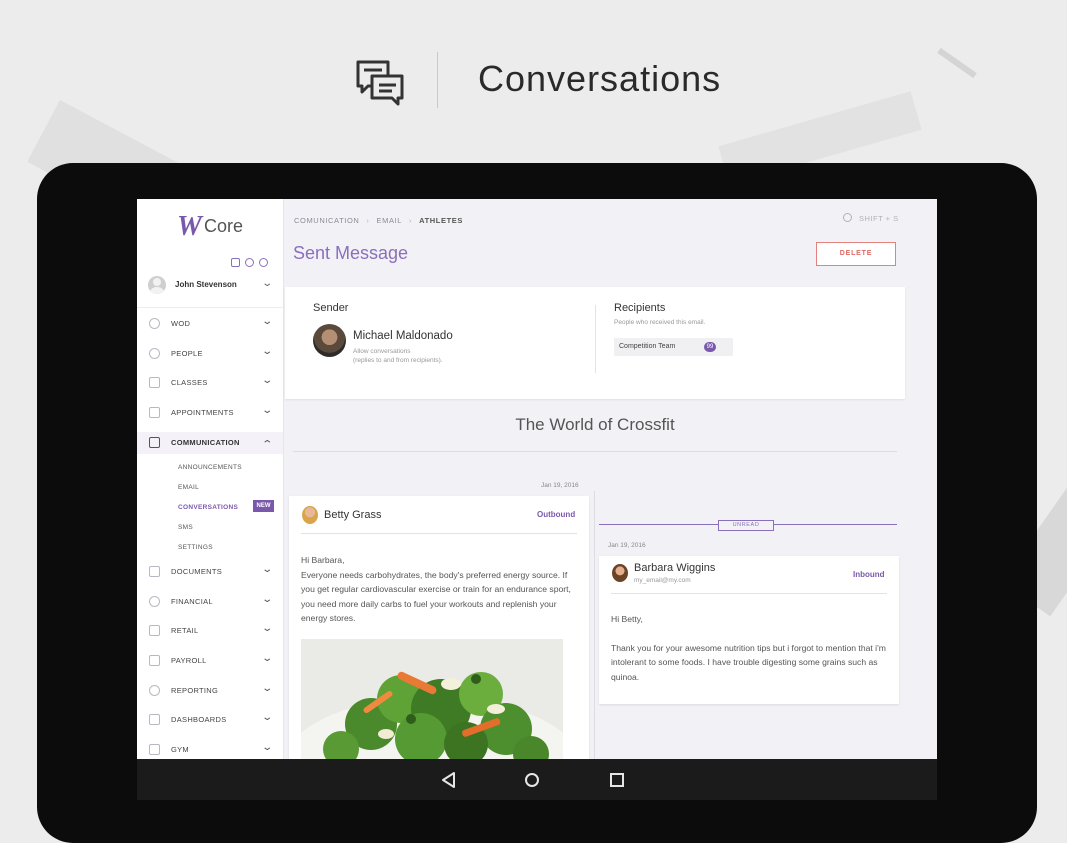 The height and width of the screenshot is (843, 1067). Describe the element at coordinates (556, 514) in the screenshot. I see `message-direction: Outbound` at that location.